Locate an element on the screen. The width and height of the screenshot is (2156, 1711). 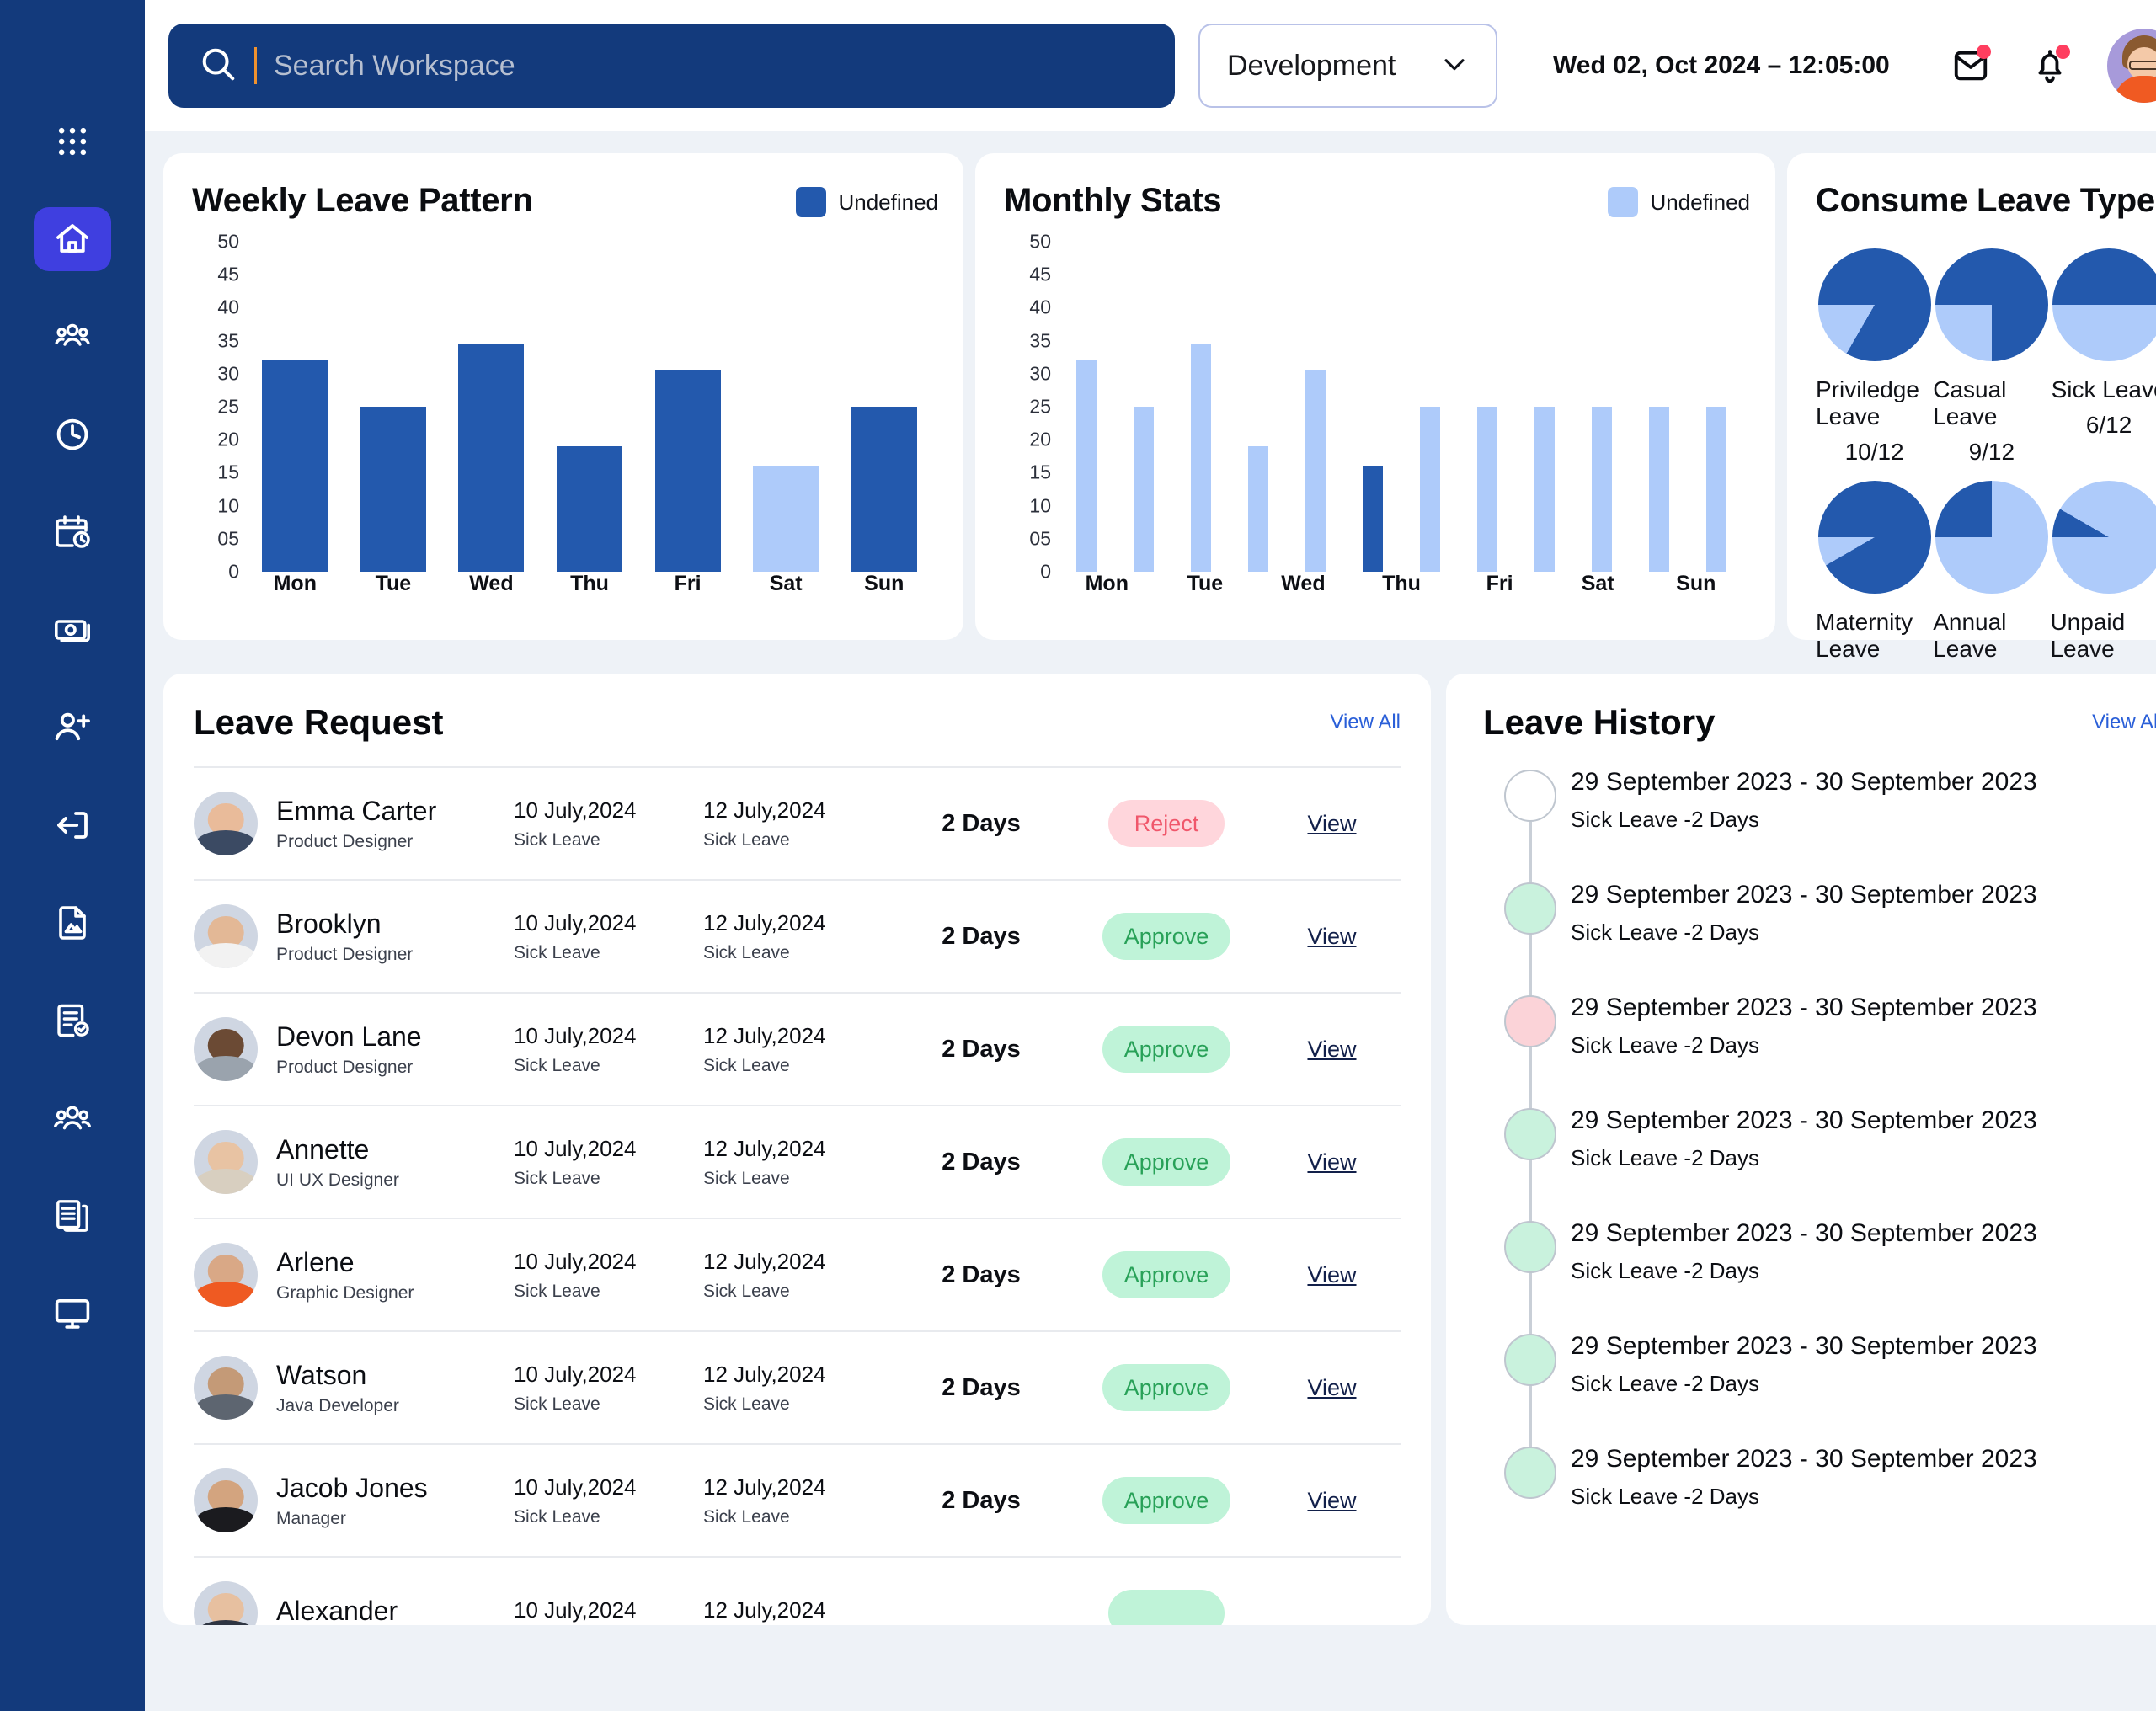
bell-icon is located at coordinates (2050, 66).